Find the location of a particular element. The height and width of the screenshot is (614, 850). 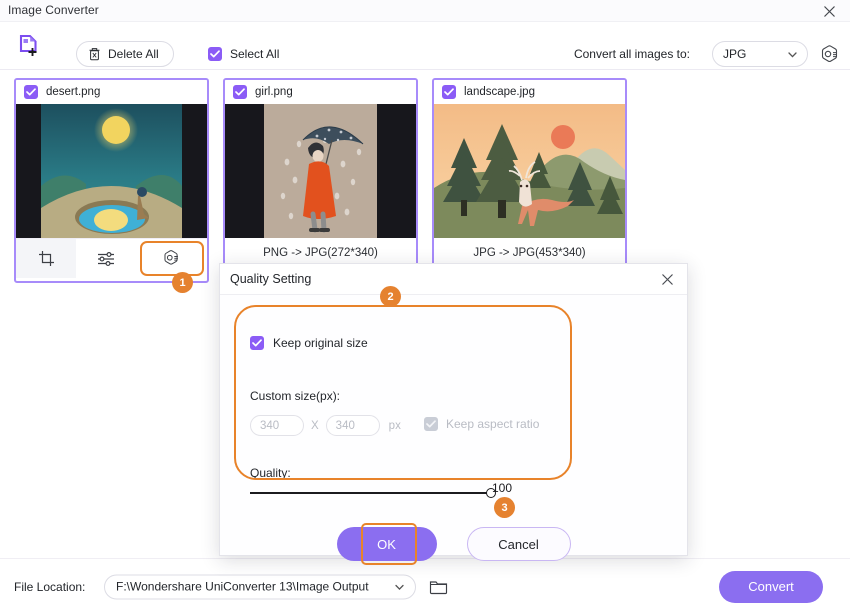

add-file-icon is located at coordinates (28, 45).